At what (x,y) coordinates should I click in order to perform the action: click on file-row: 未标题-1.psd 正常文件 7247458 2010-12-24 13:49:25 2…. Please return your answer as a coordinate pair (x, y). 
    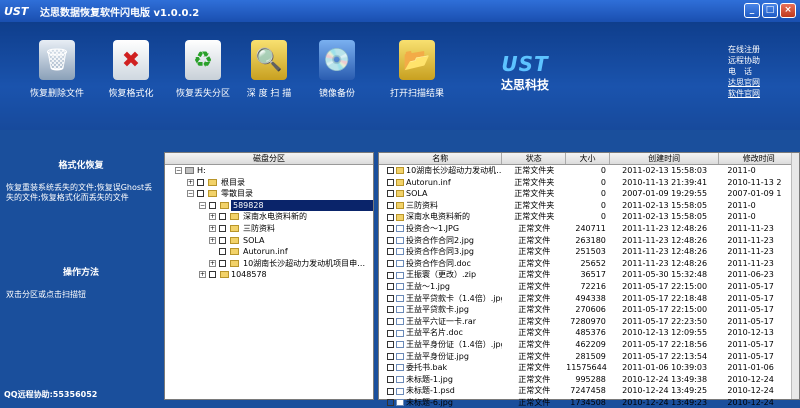
    Looking at the image, I should click on (589, 391).